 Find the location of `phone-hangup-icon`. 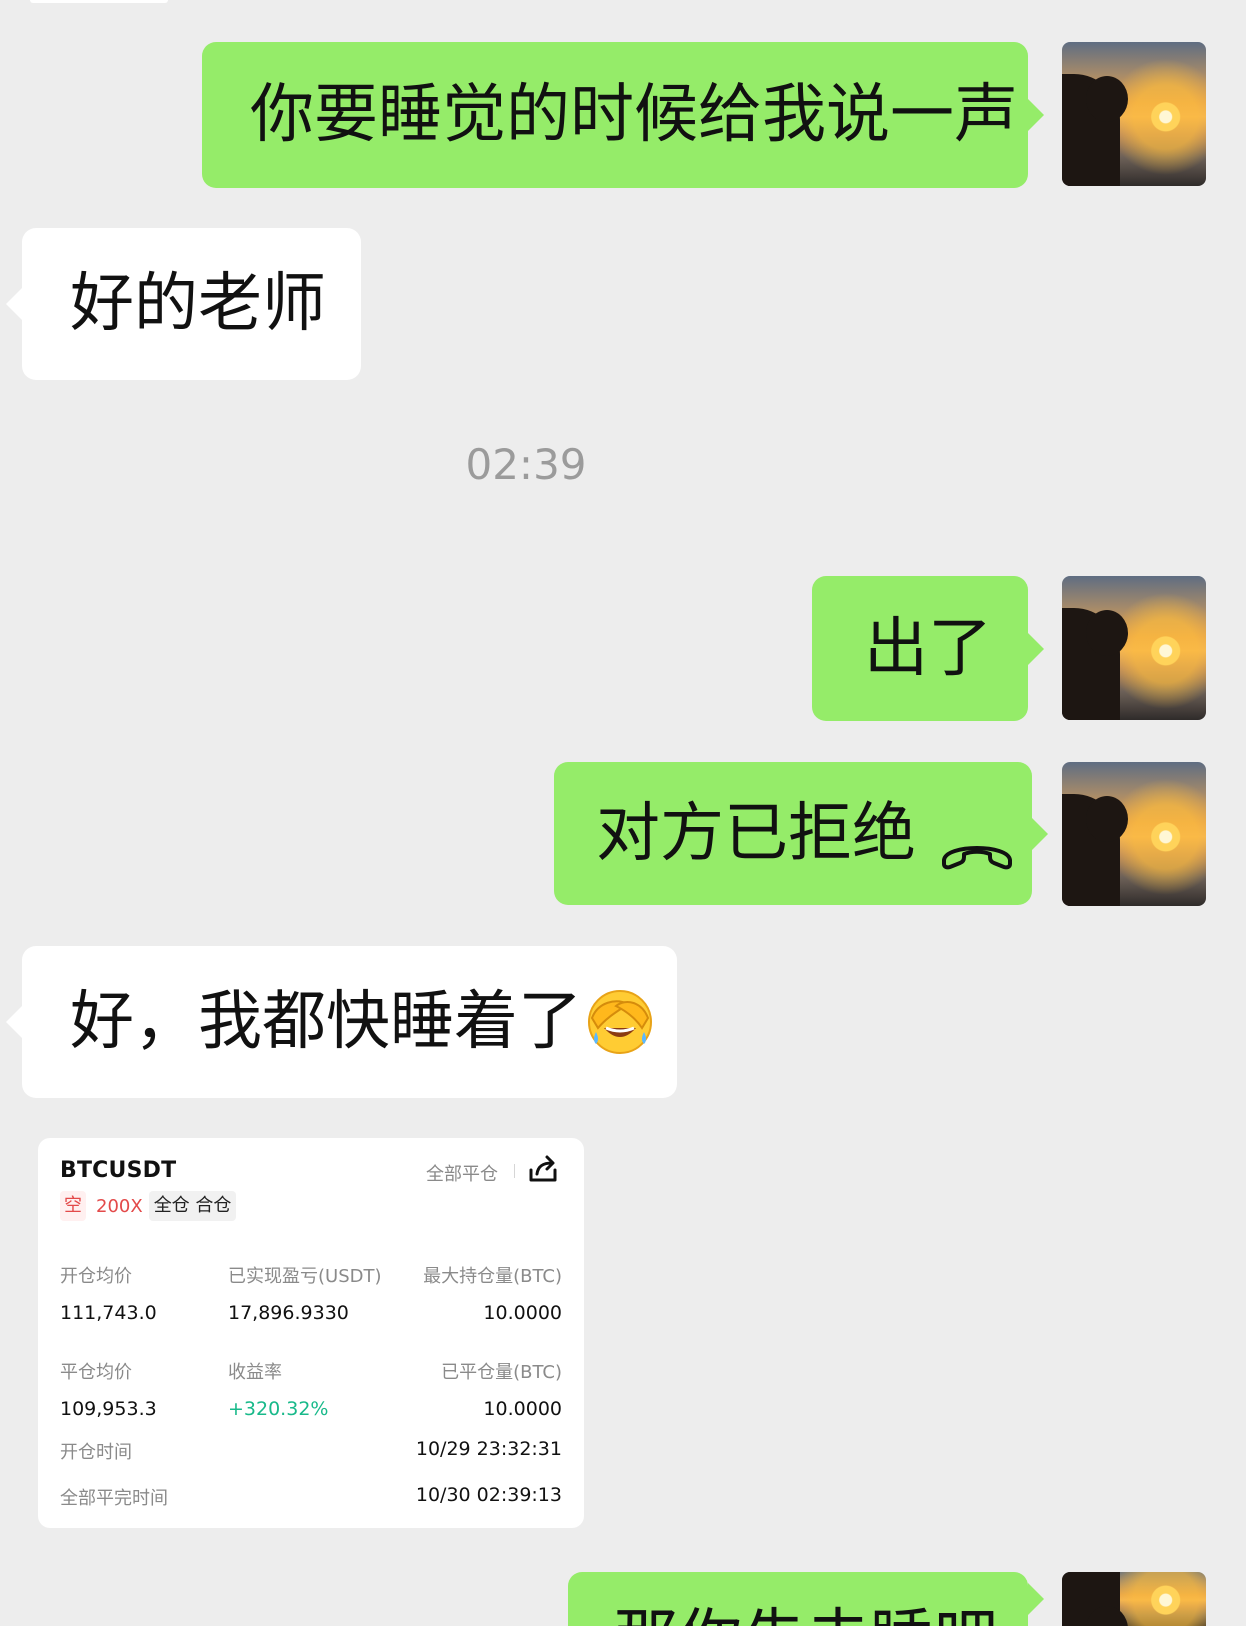

phone-hangup-icon is located at coordinates (977, 843).